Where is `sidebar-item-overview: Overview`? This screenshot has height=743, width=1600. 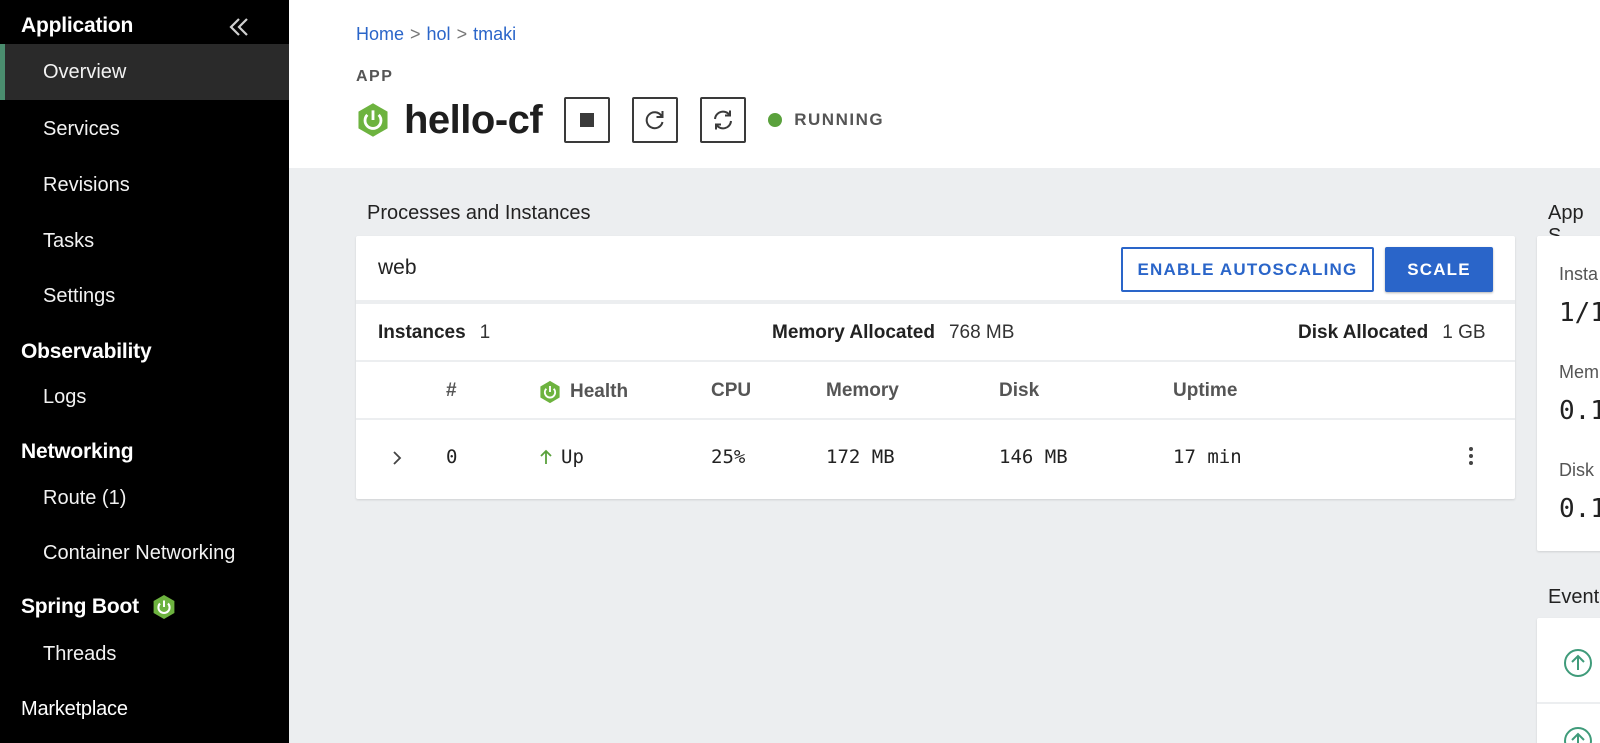
sidebar-item-overview: Overview is located at coordinates (144, 72).